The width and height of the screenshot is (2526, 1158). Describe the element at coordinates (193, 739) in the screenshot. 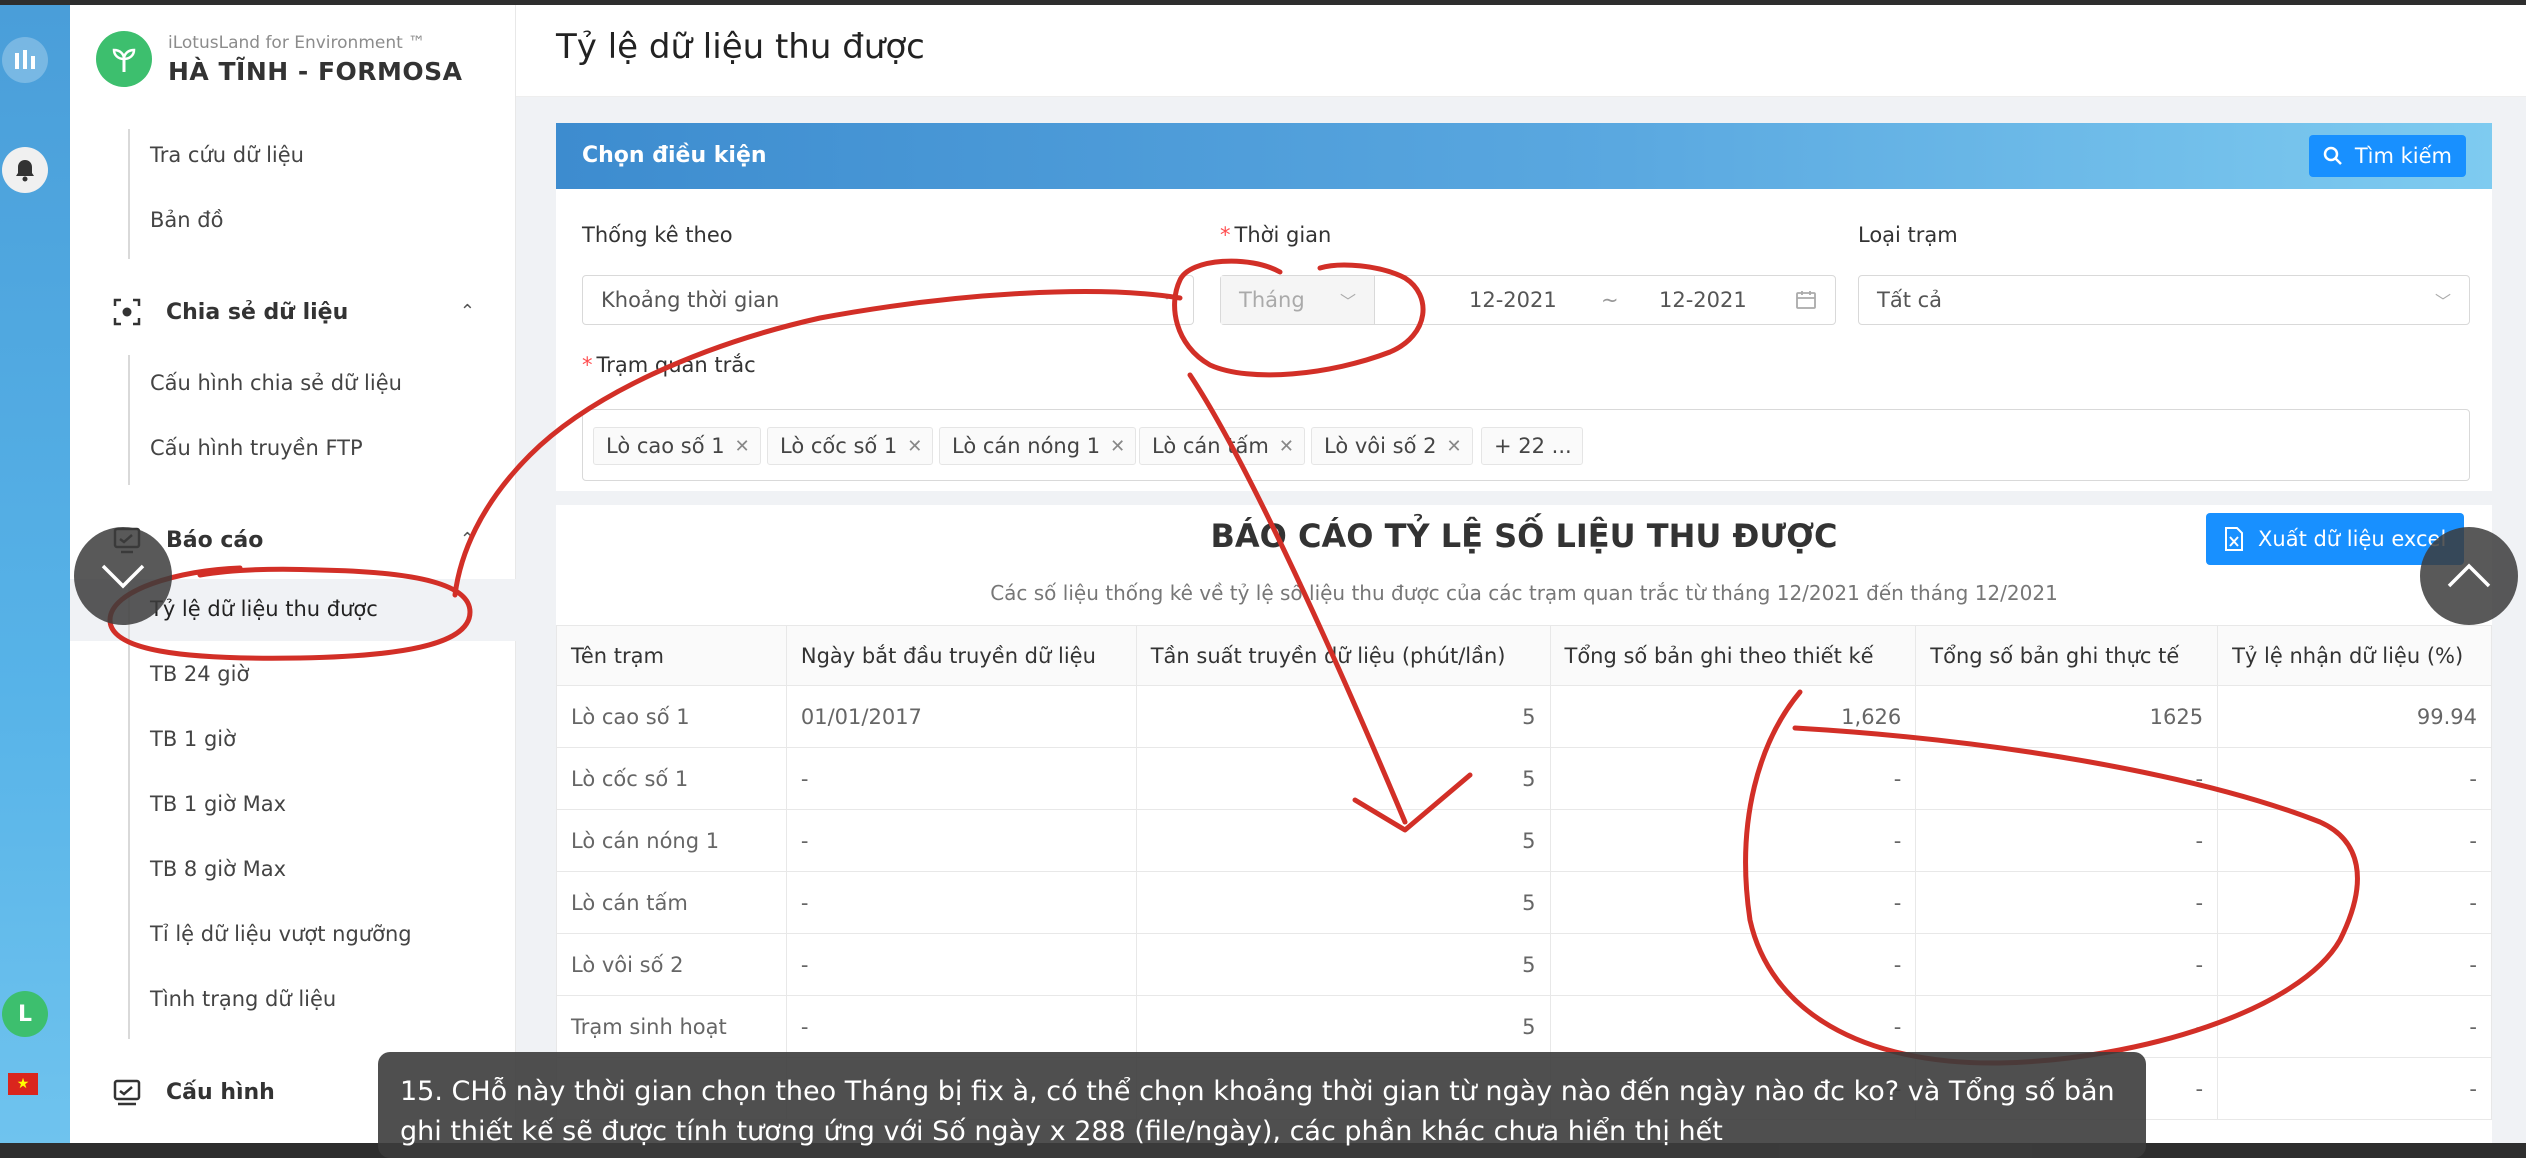

I see `sidebar-item-tb-1: TB 1 giờ` at that location.